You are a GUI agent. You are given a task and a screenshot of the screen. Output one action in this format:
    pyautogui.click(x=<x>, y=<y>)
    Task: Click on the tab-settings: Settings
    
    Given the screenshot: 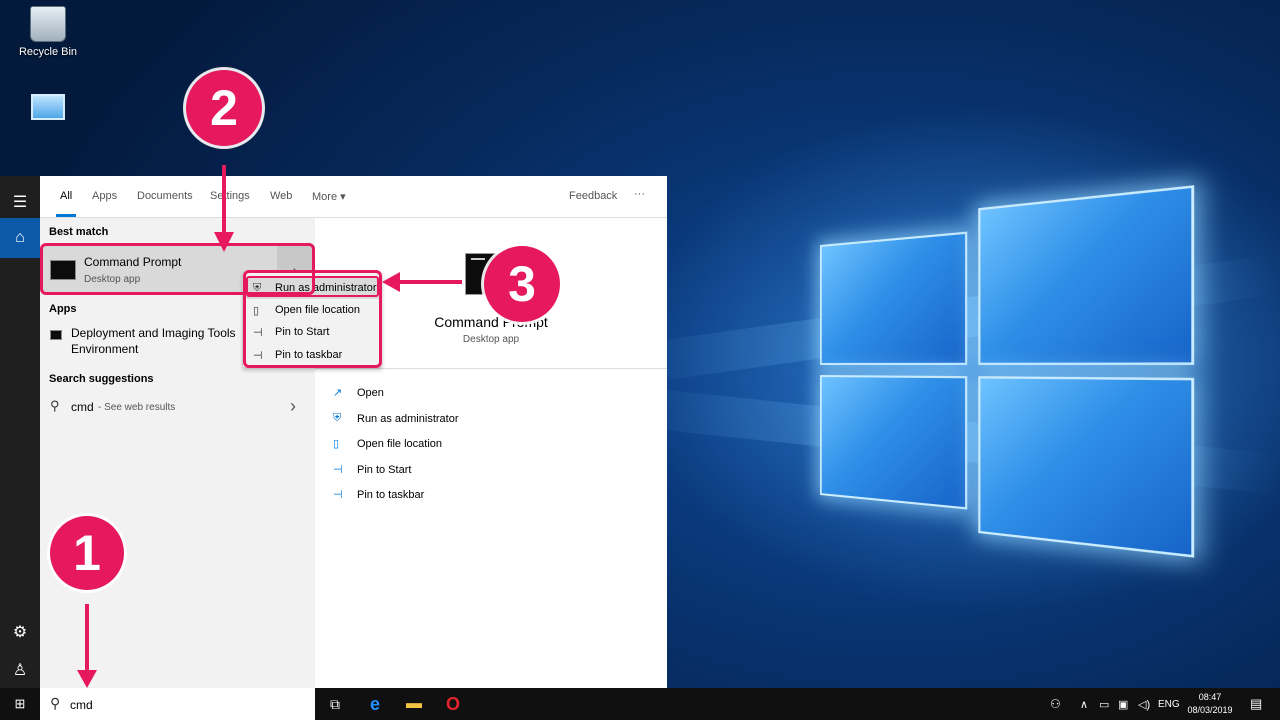 What is the action you would take?
    pyautogui.click(x=230, y=196)
    